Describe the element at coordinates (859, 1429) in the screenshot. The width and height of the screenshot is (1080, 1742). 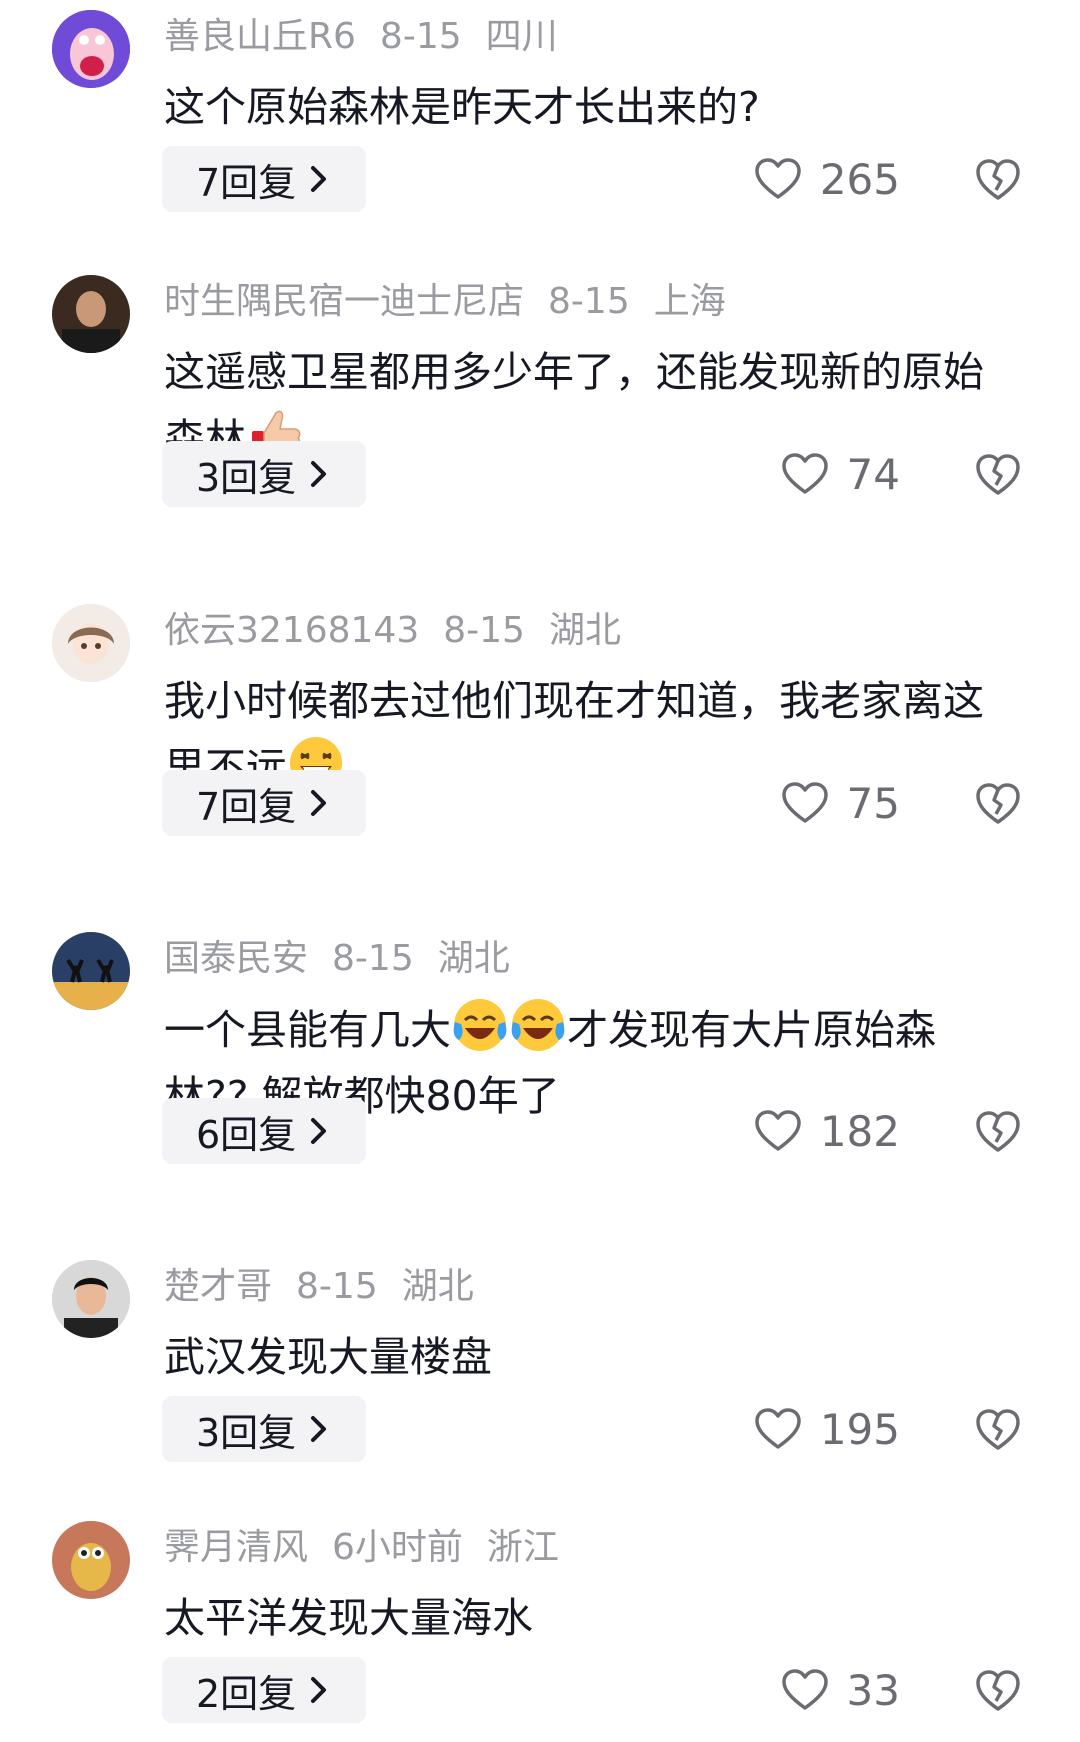
I see `like-count: 195` at that location.